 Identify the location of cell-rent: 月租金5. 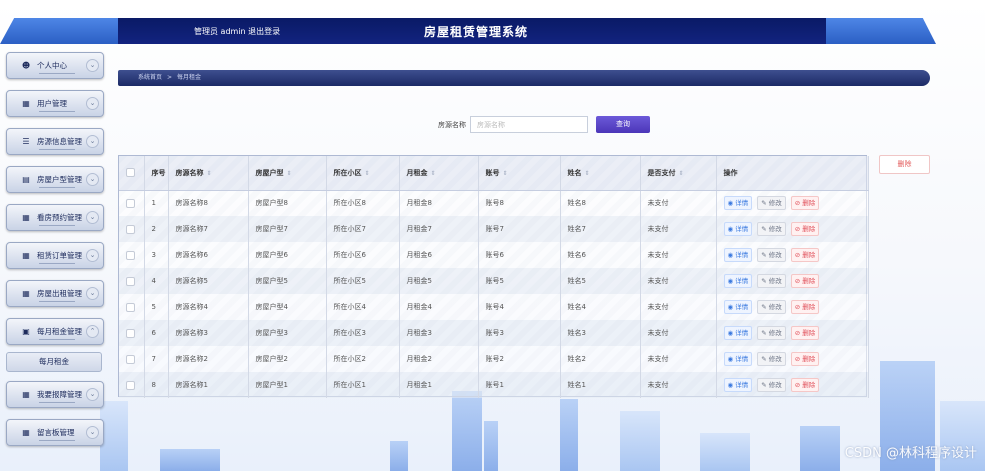
(439, 281).